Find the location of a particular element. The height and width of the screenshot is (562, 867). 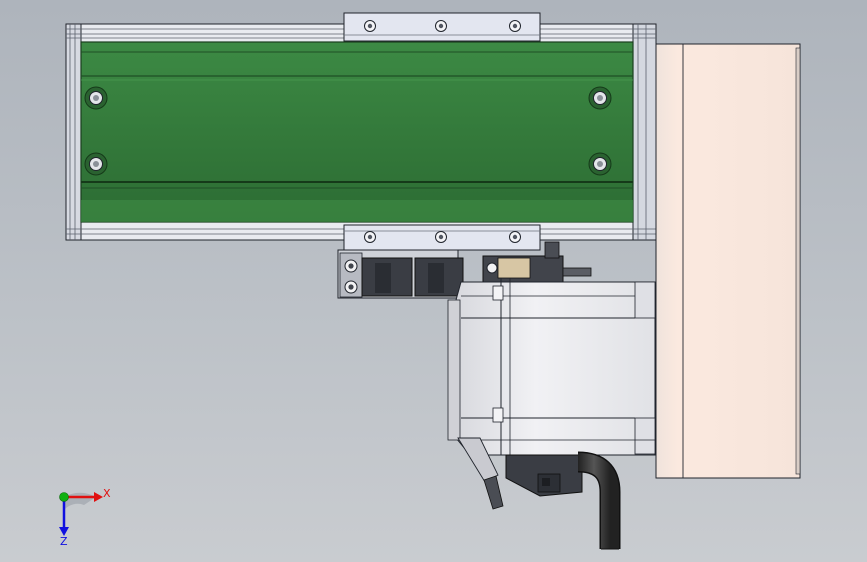

triad-x-label: X is located at coordinates (107, 493).